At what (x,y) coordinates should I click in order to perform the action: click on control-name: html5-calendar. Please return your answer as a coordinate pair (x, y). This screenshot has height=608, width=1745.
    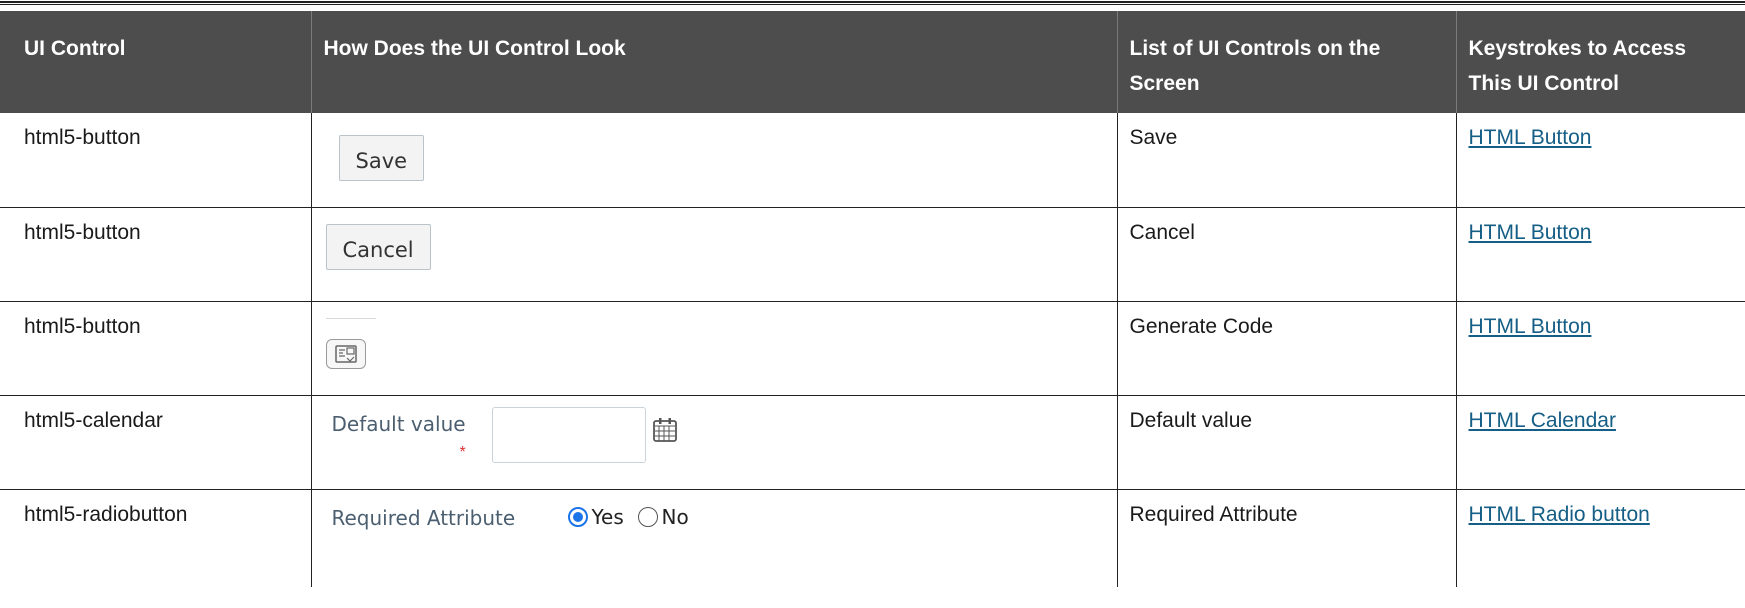
    Looking at the image, I should click on (155, 442).